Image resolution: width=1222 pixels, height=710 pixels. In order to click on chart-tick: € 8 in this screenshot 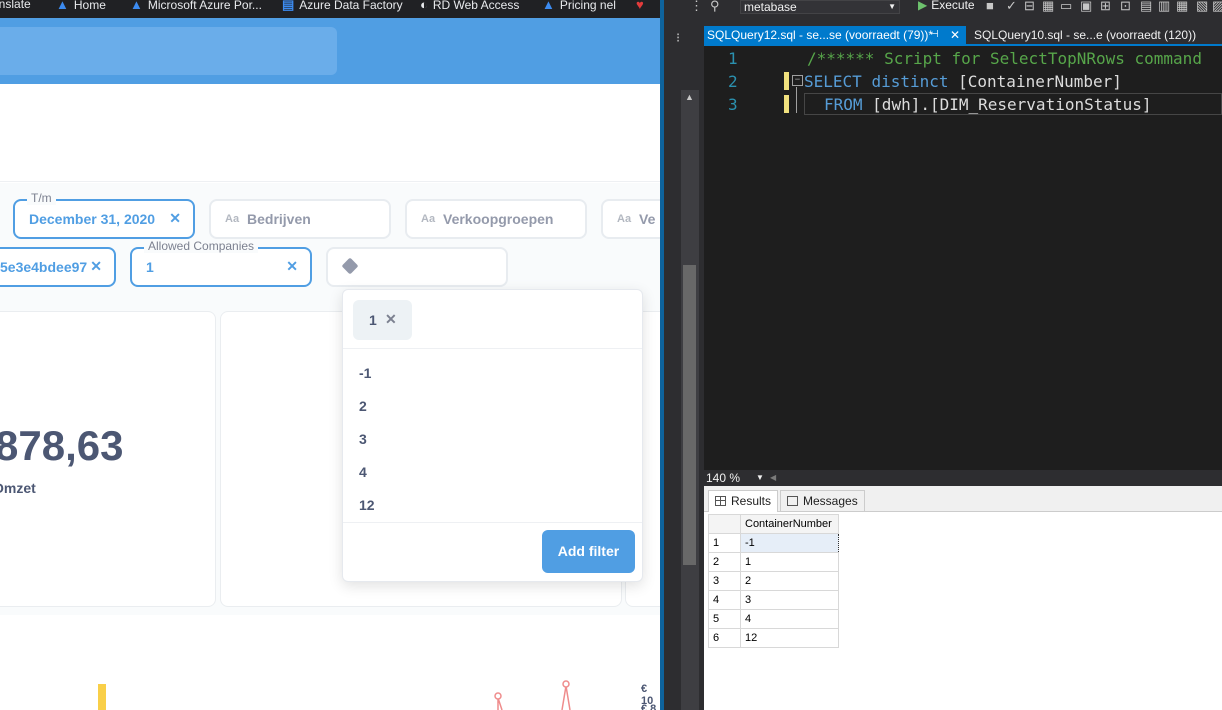, I will do `click(649, 706)`.